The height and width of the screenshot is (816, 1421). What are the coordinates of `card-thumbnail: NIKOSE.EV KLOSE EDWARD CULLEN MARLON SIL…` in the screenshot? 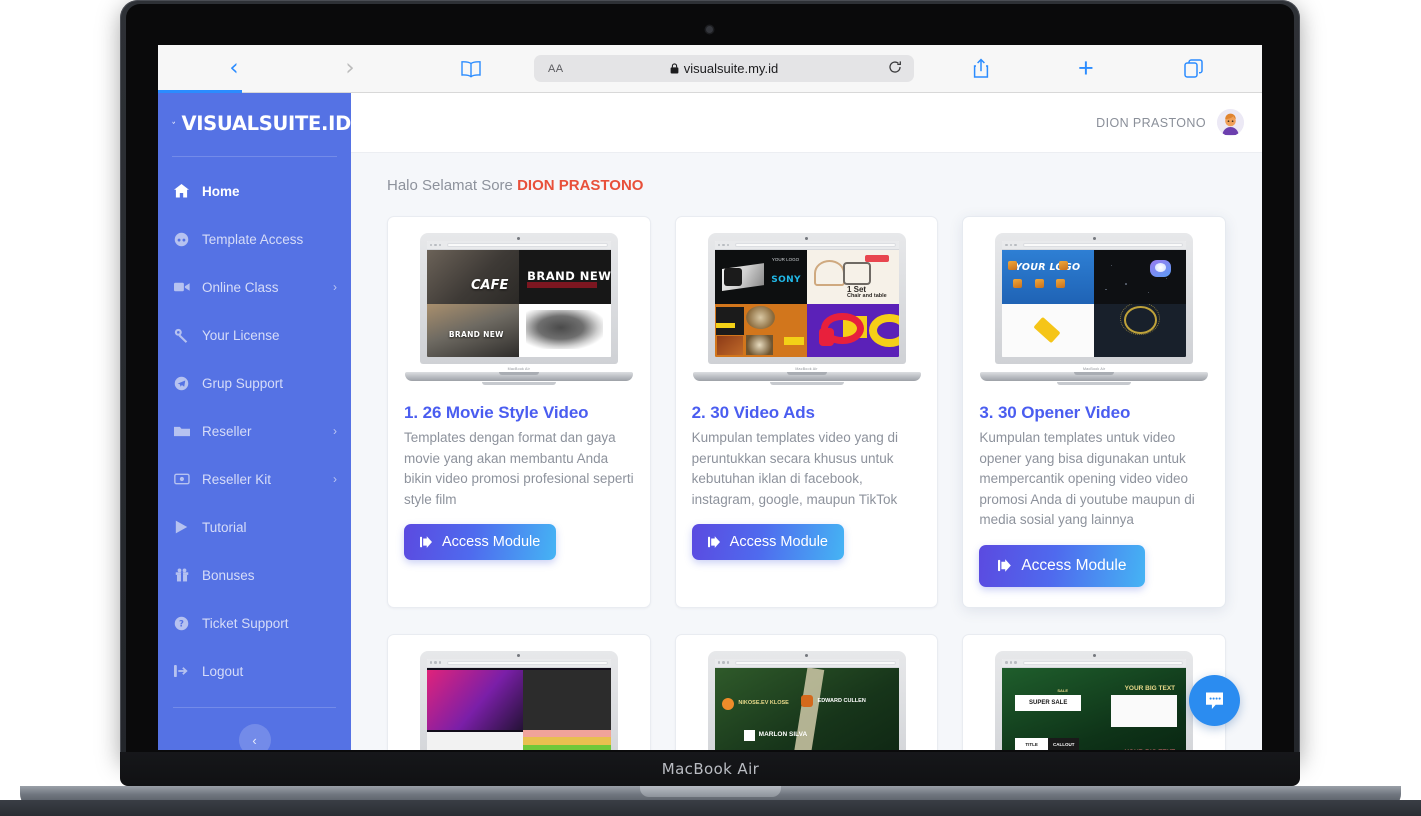 It's located at (807, 700).